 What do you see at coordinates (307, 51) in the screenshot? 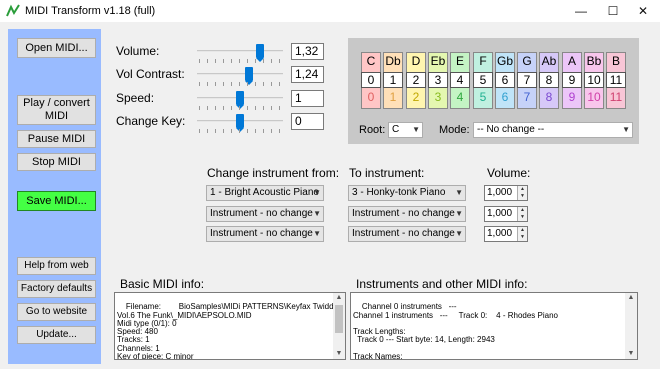
I see `slider-value-input: 1,32` at bounding box center [307, 51].